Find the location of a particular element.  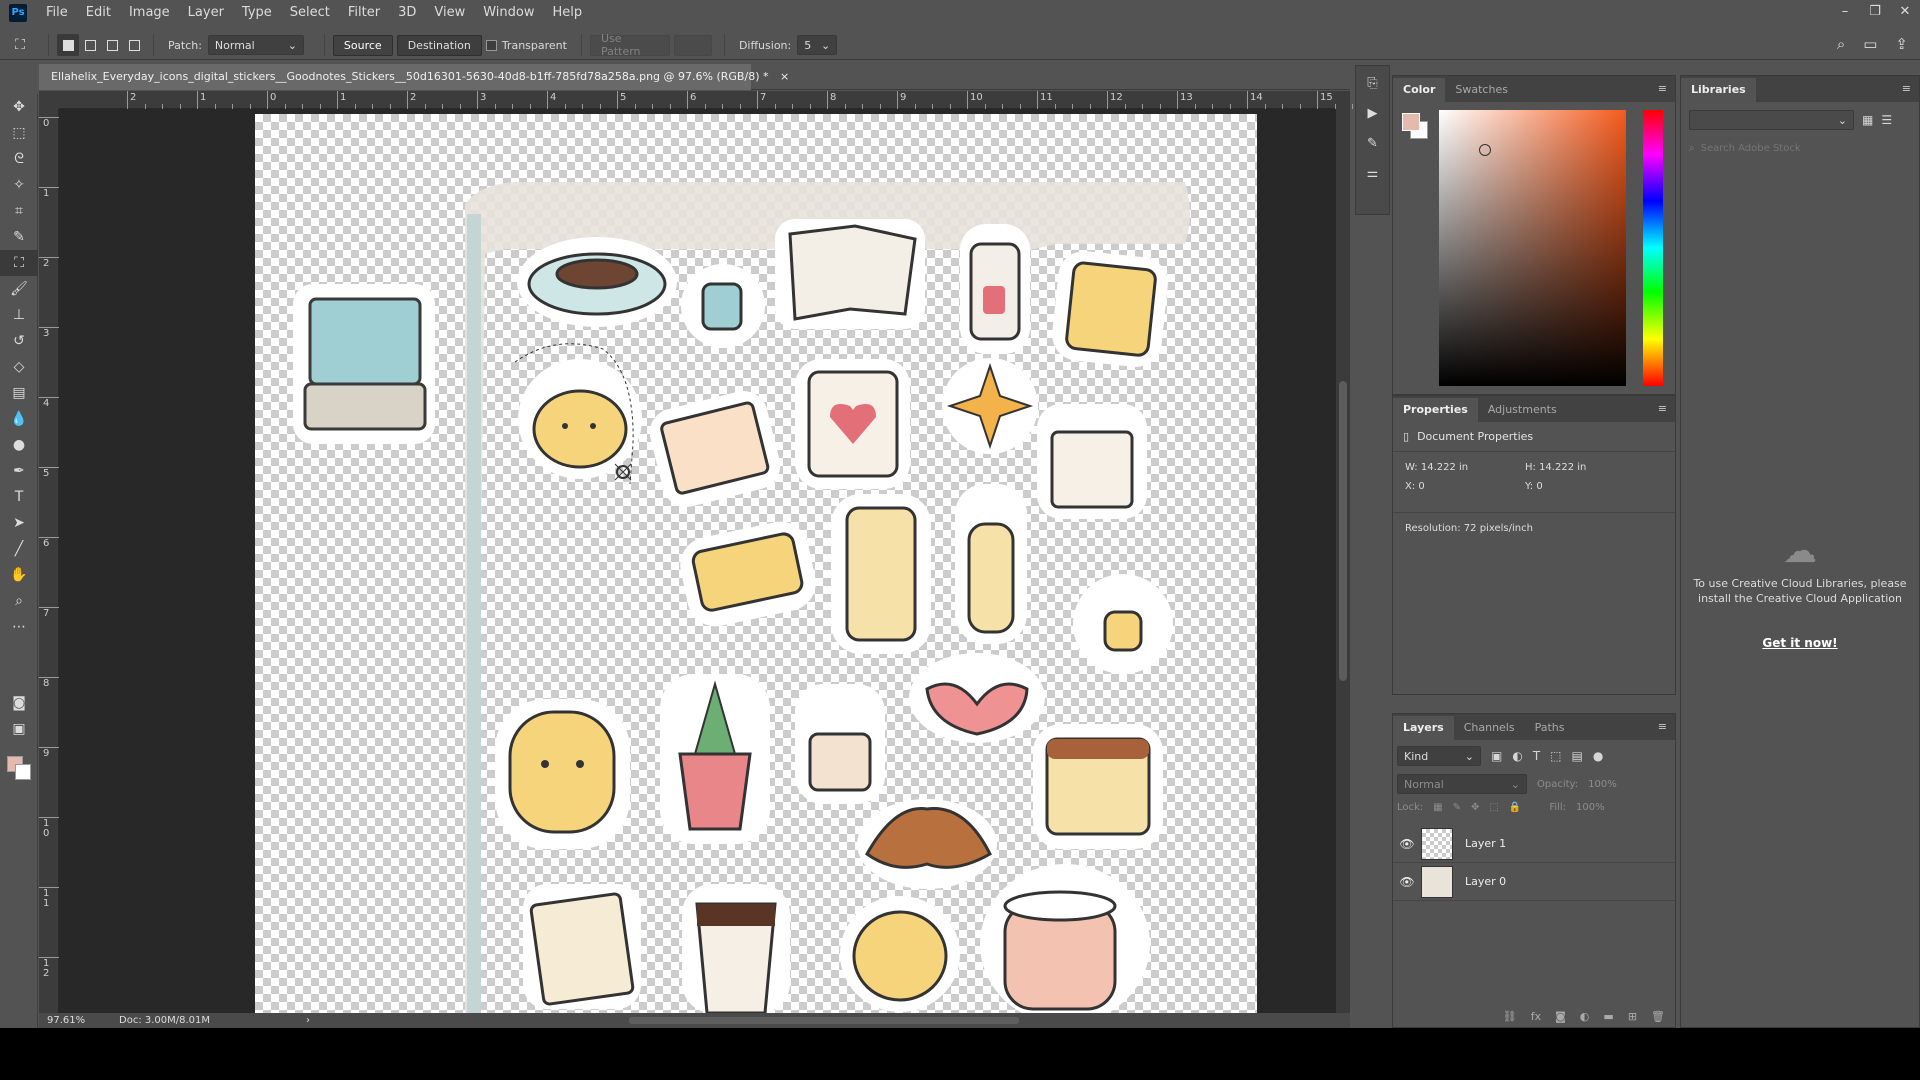

tab-layers: Layers is located at coordinates (1423, 728).